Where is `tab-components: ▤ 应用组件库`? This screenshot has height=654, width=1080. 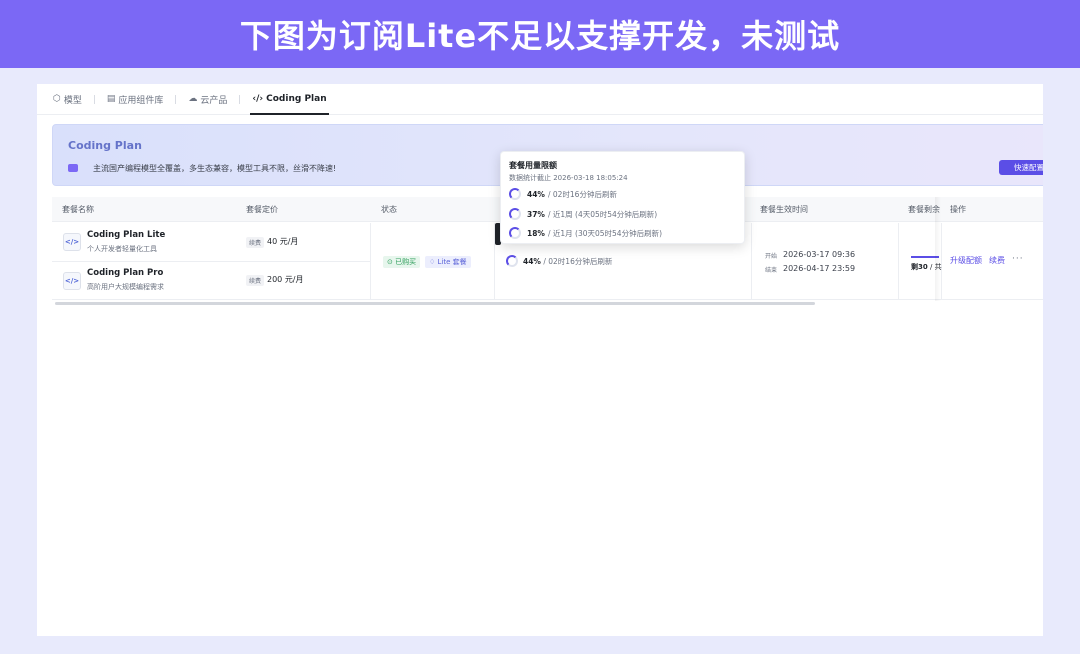 tab-components: ▤ 应用组件库 is located at coordinates (135, 99).